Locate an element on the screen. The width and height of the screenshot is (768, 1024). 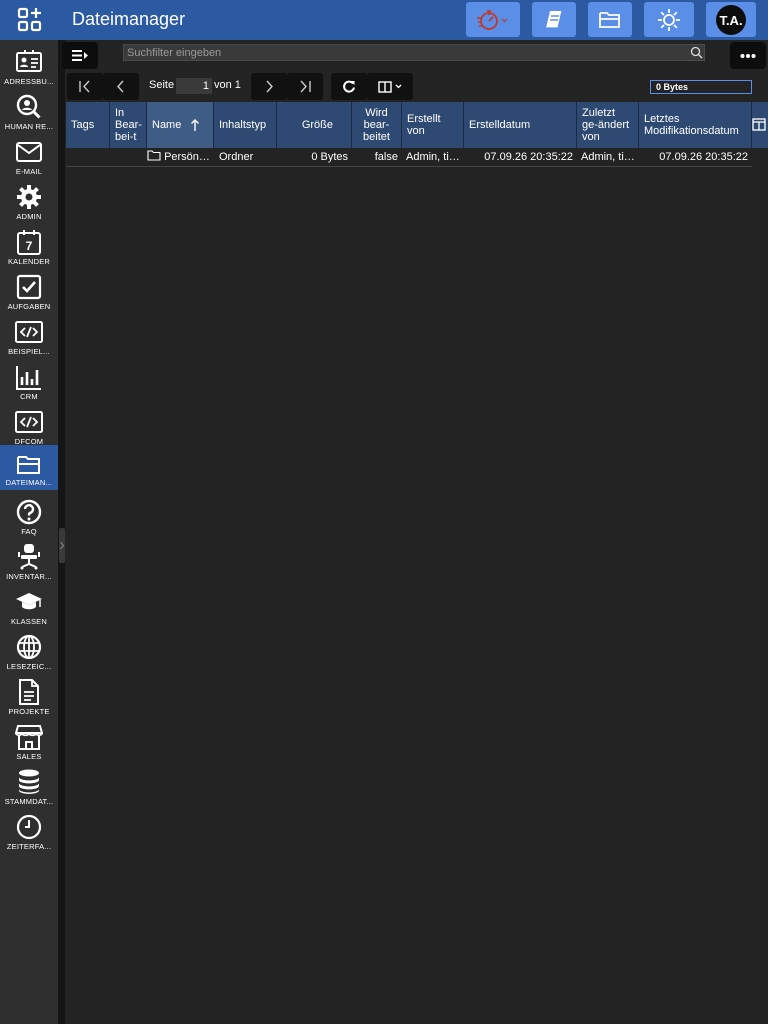
sidebar-item-projekte: PROJEKTE is located at coordinates (29, 697).